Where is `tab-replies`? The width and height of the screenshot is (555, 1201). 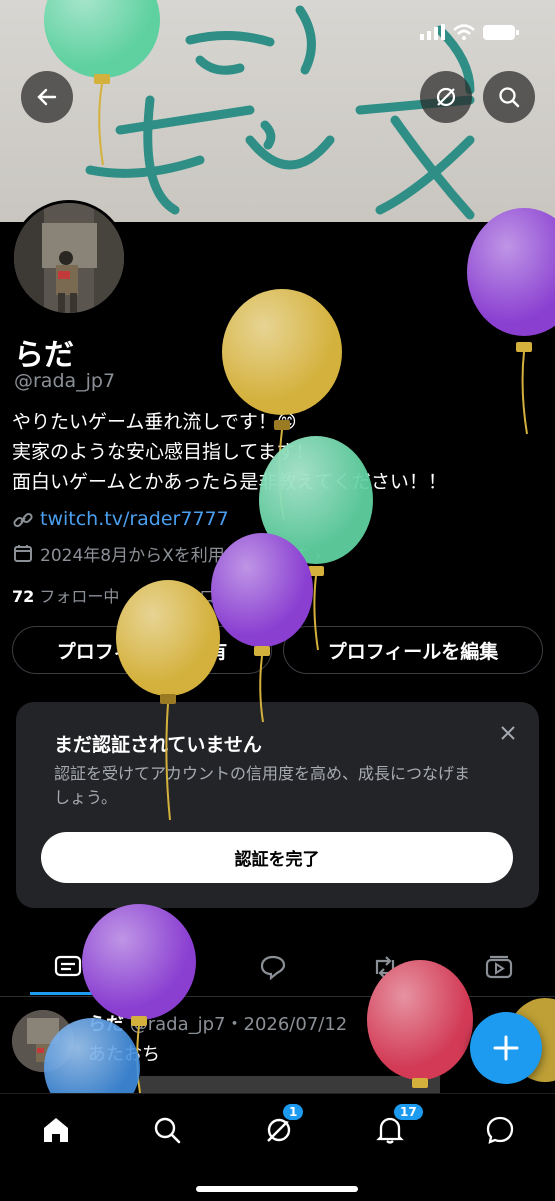
tab-replies is located at coordinates (273, 967).